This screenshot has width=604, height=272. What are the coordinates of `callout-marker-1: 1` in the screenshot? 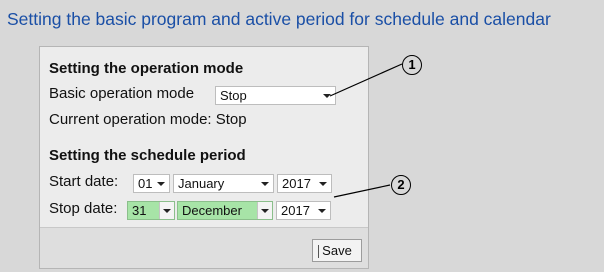 It's located at (412, 65).